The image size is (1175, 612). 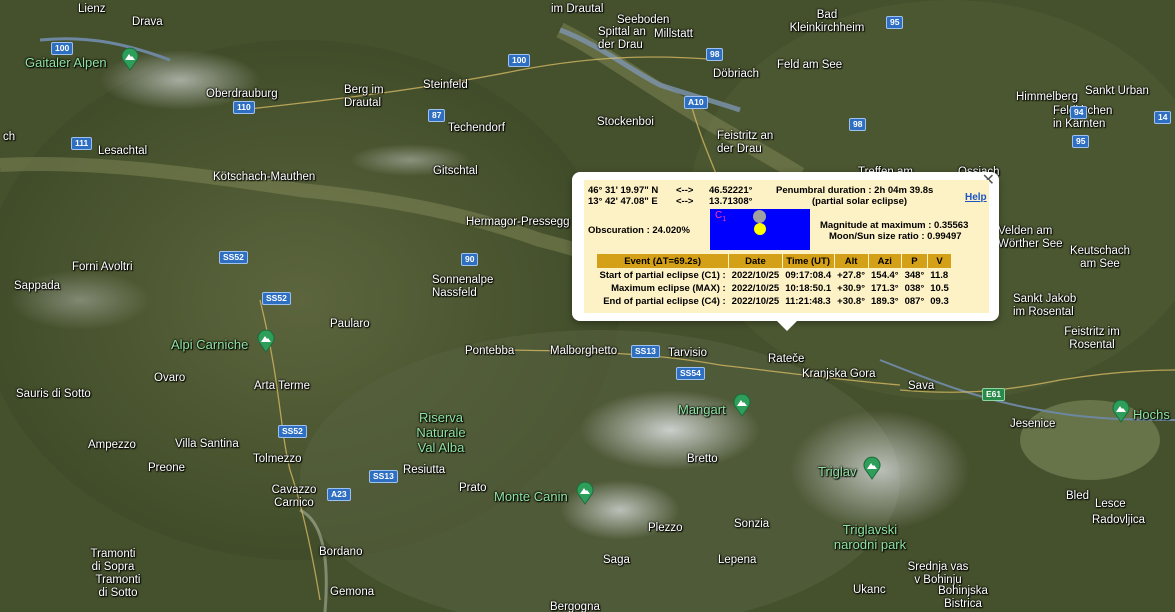 What do you see at coordinates (1033, 424) in the screenshot?
I see `place-label: Jesenice` at bounding box center [1033, 424].